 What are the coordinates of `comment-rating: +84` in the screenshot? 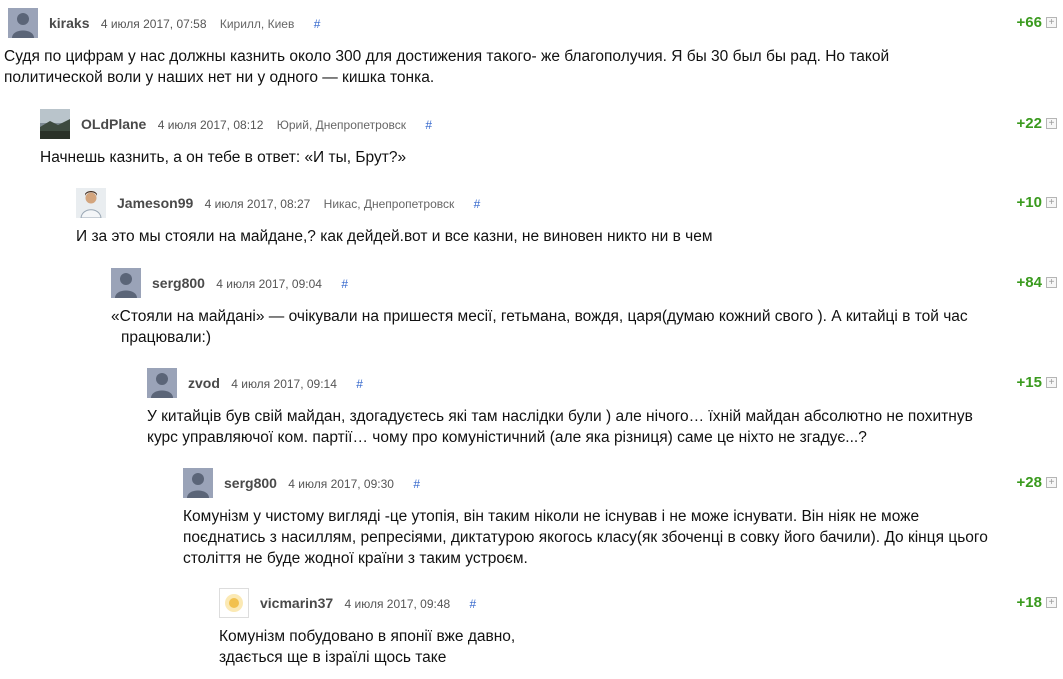 It's located at (1029, 282).